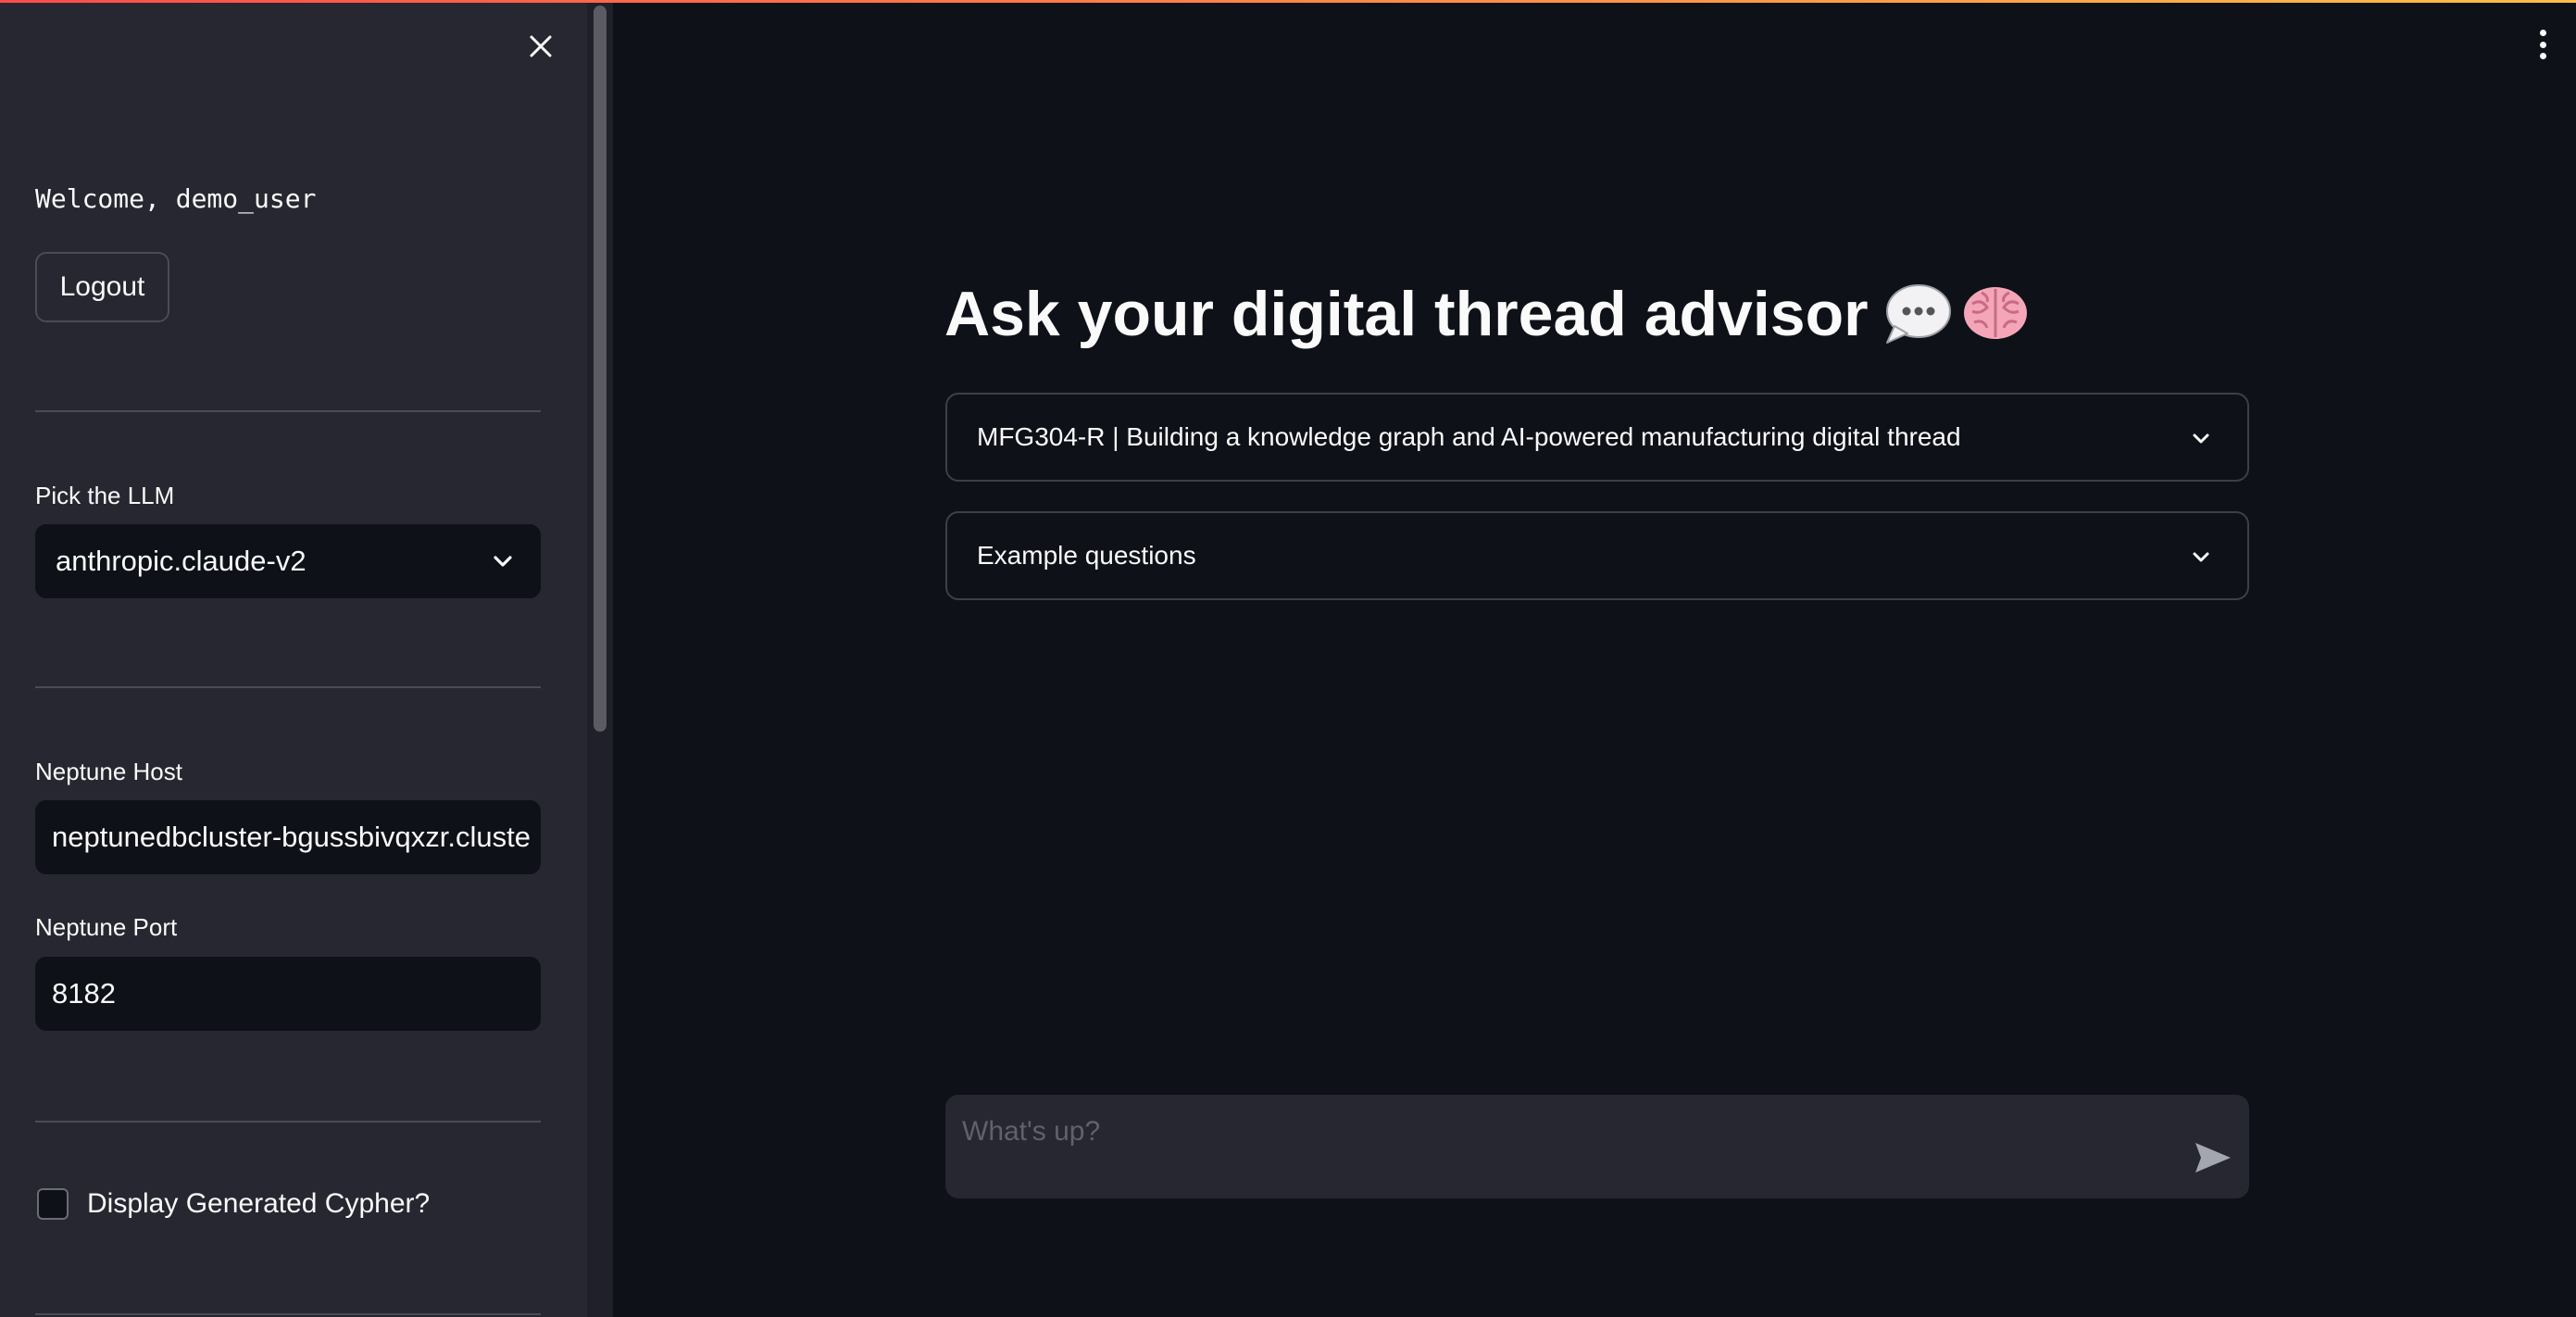 The image size is (2576, 1317). I want to click on display-cypher-label: Display Generated Cypher?, so click(259, 1203).